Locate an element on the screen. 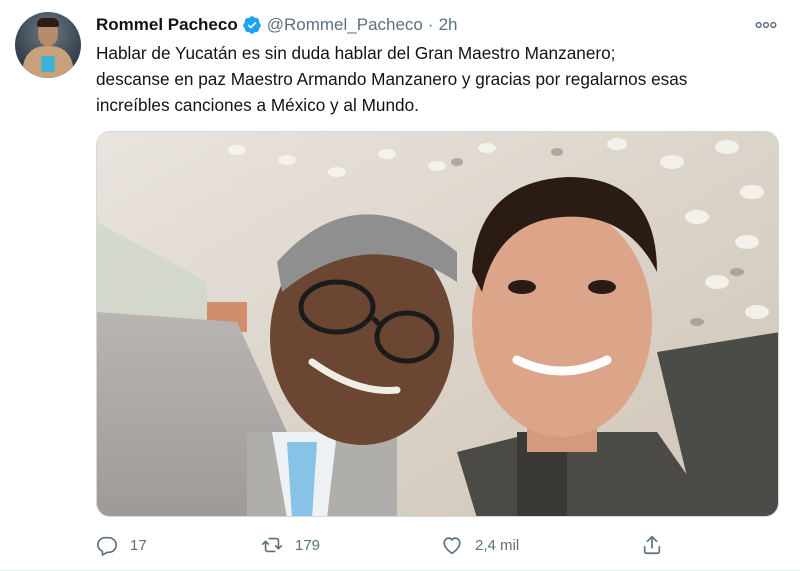 The height and width of the screenshot is (571, 800). tweet-header: Rommel Pacheco @Rommel_Pacheco · 2h is located at coordinates (276, 25).